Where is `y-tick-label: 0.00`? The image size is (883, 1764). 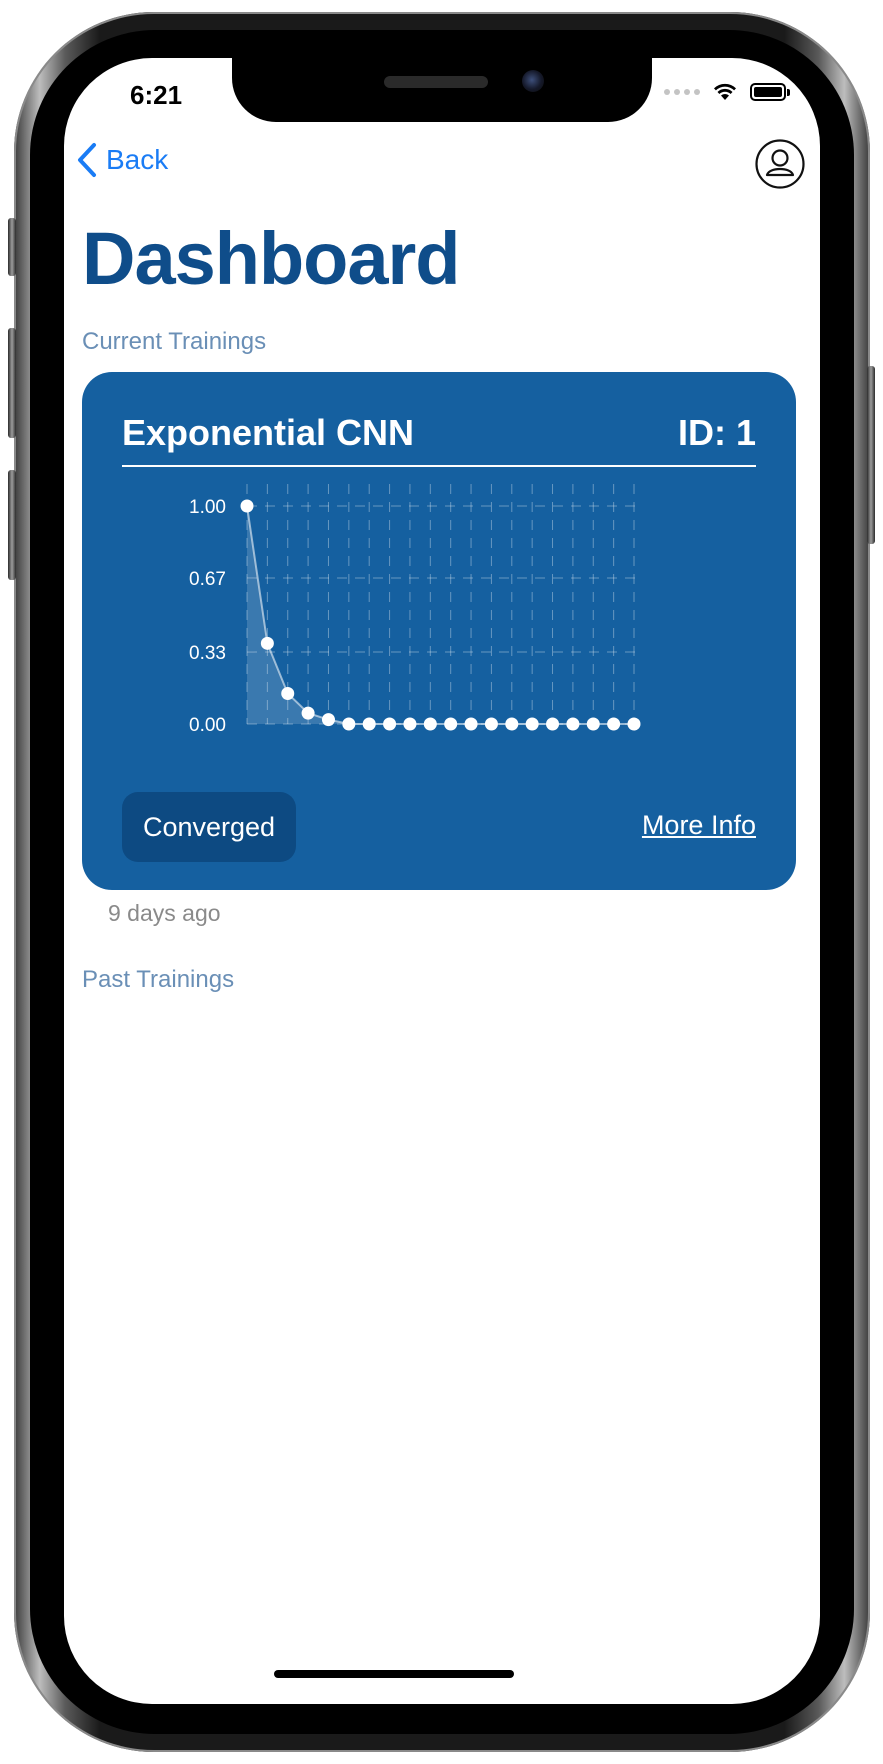
y-tick-label: 0.00 is located at coordinates (207, 725).